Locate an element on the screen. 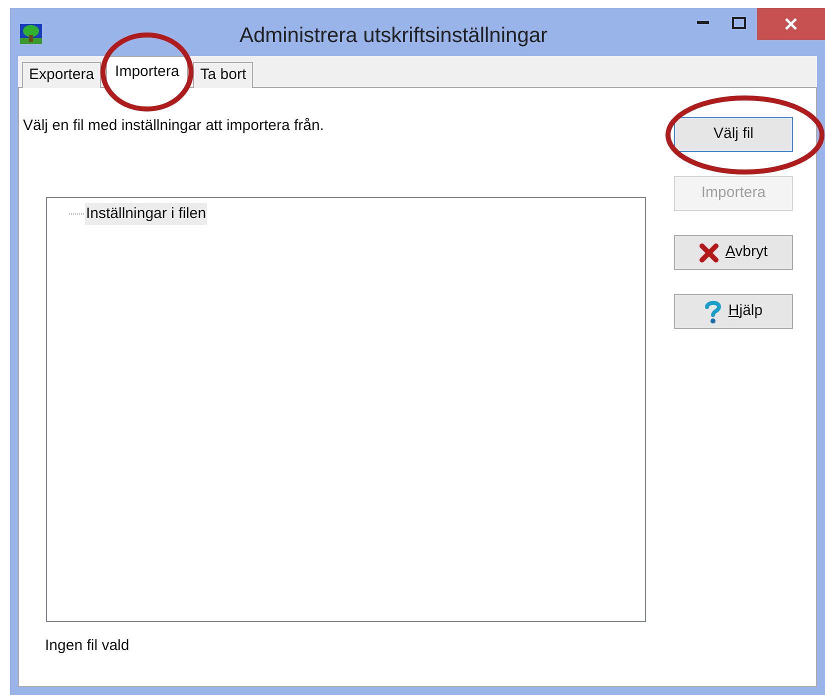  cross-icon is located at coordinates (709, 252).